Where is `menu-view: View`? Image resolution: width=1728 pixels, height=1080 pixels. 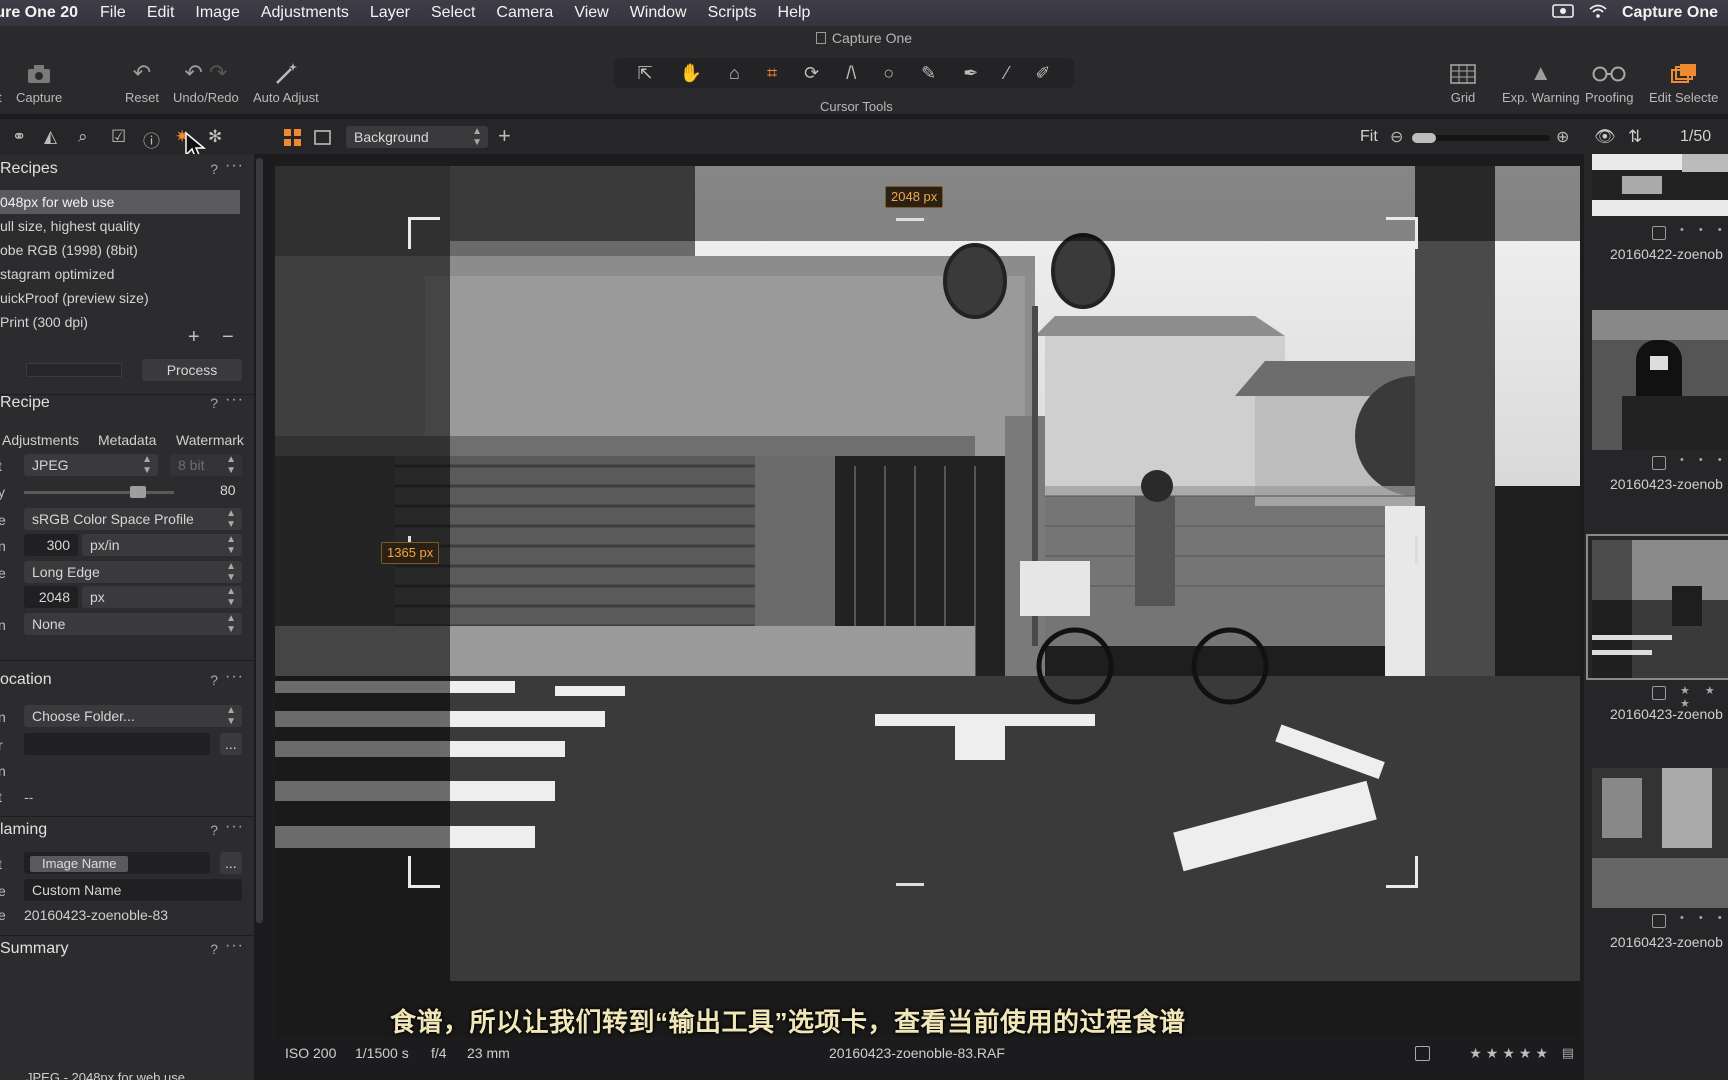
menu-view: View is located at coordinates (591, 13).